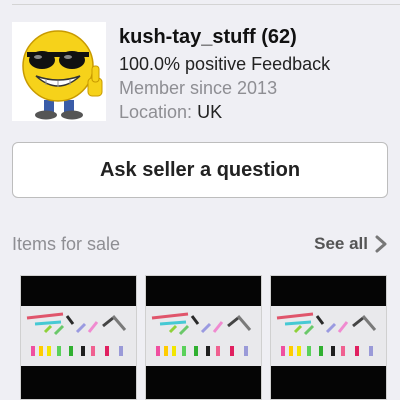  Describe the element at coordinates (198, 88) in the screenshot. I see `seller-member-since: Member since 2013` at that location.